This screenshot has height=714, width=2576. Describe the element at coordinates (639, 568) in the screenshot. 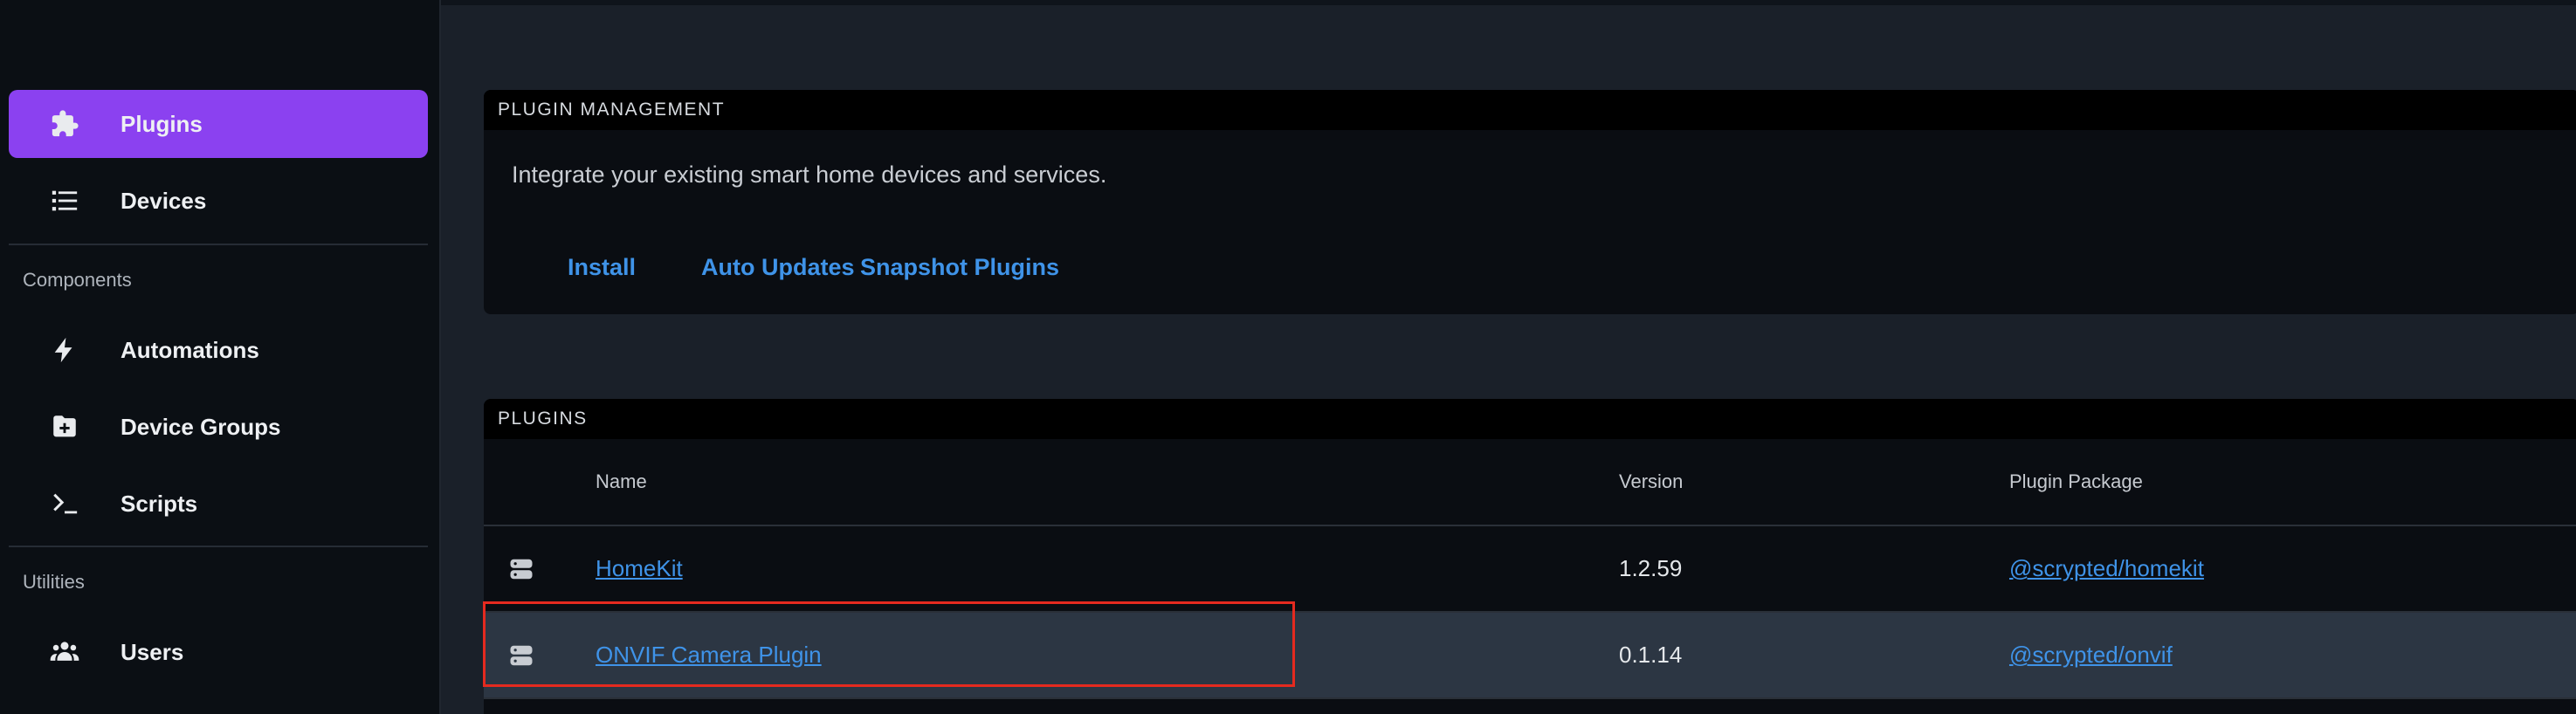

I see `plugin-name-link: HomeKit` at that location.